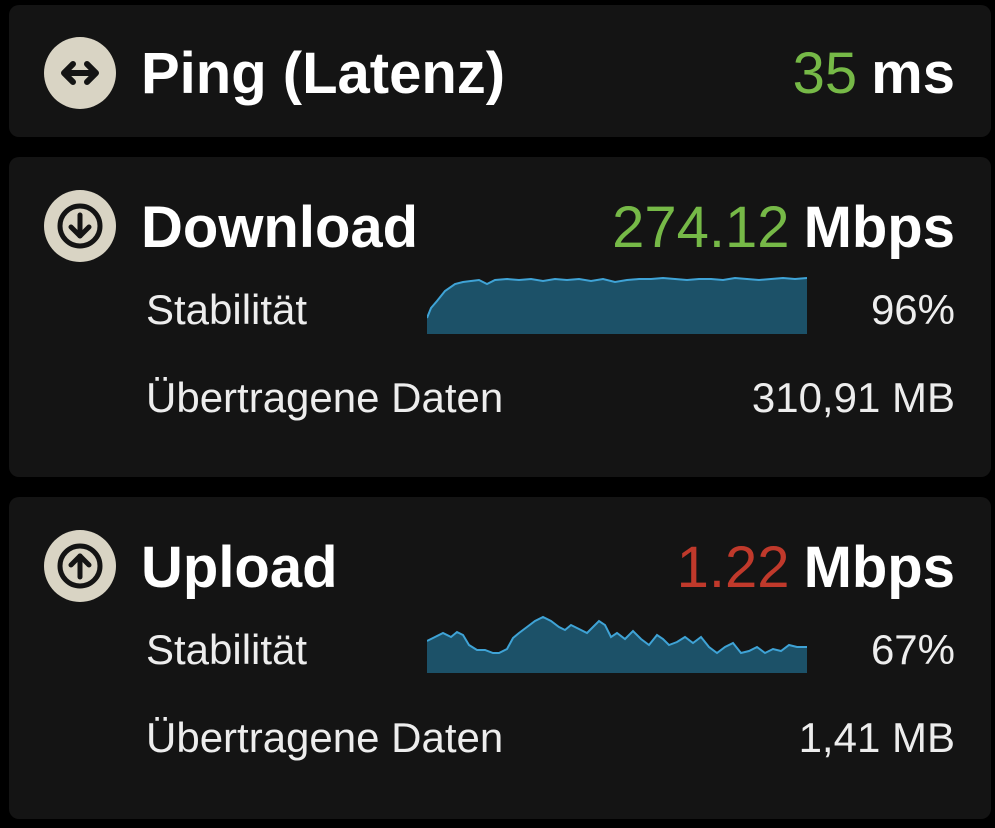 The image size is (995, 828). I want to click on upload-value-group: 1.22 Mbps, so click(816, 568).